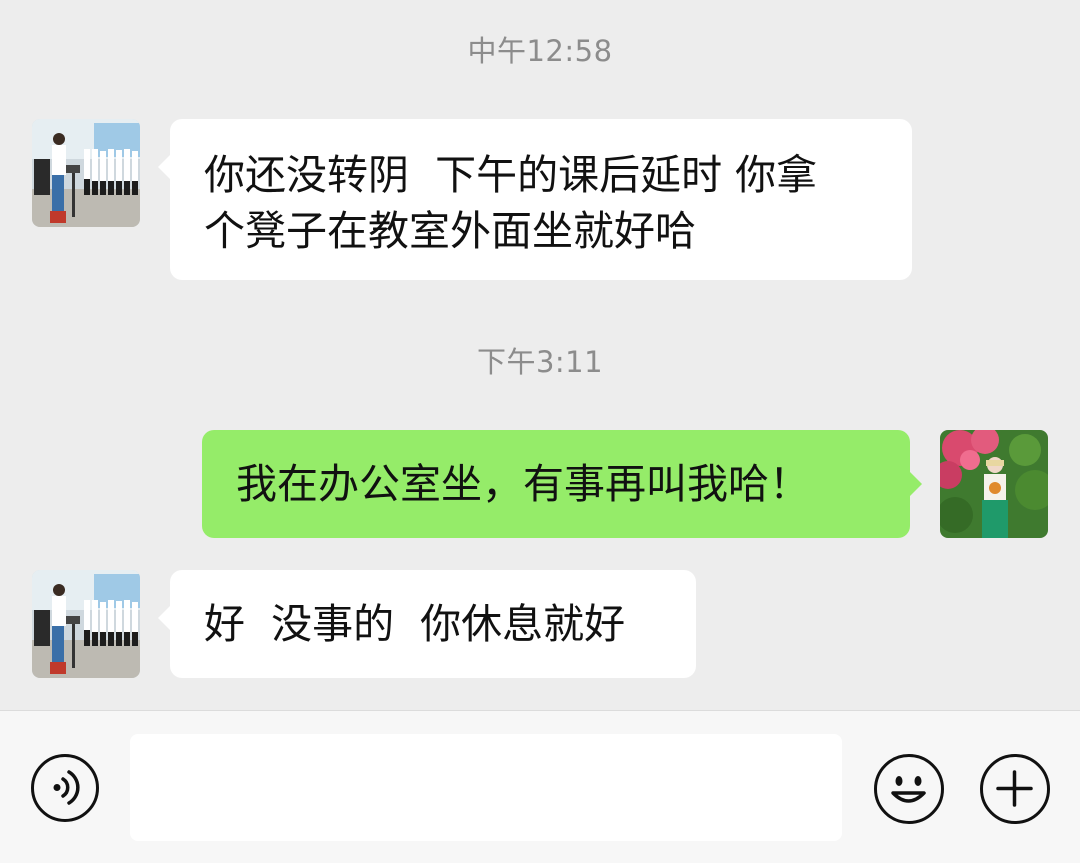  Describe the element at coordinates (541, 199) in the screenshot. I see `incoming-message-bubble: 你还没转阴 下午的课后延时 你拿 个凳子在教室外面坐就好哈` at that location.